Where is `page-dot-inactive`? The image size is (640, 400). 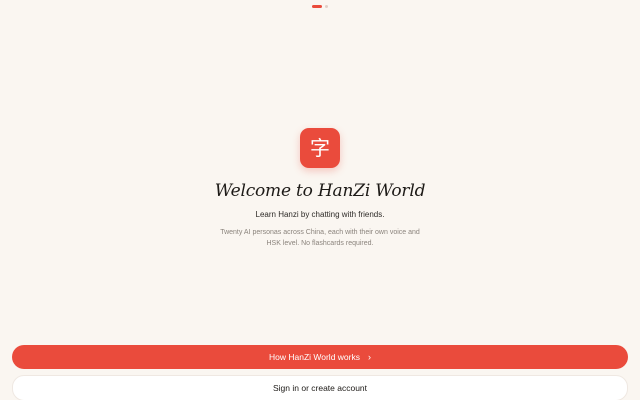
page-dot-inactive is located at coordinates (326, 6).